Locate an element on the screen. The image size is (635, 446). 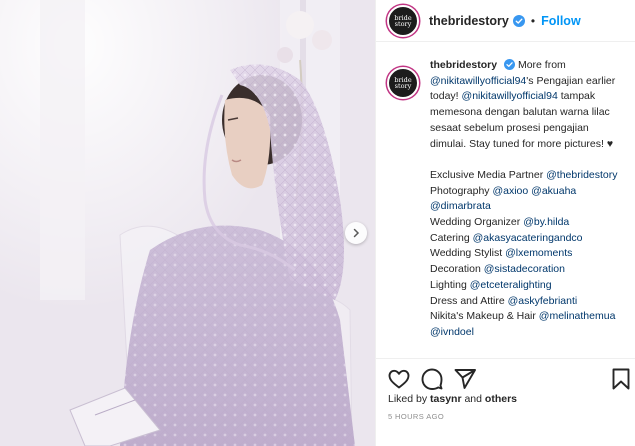
caption-username: thebridestory is located at coordinates (463, 65).